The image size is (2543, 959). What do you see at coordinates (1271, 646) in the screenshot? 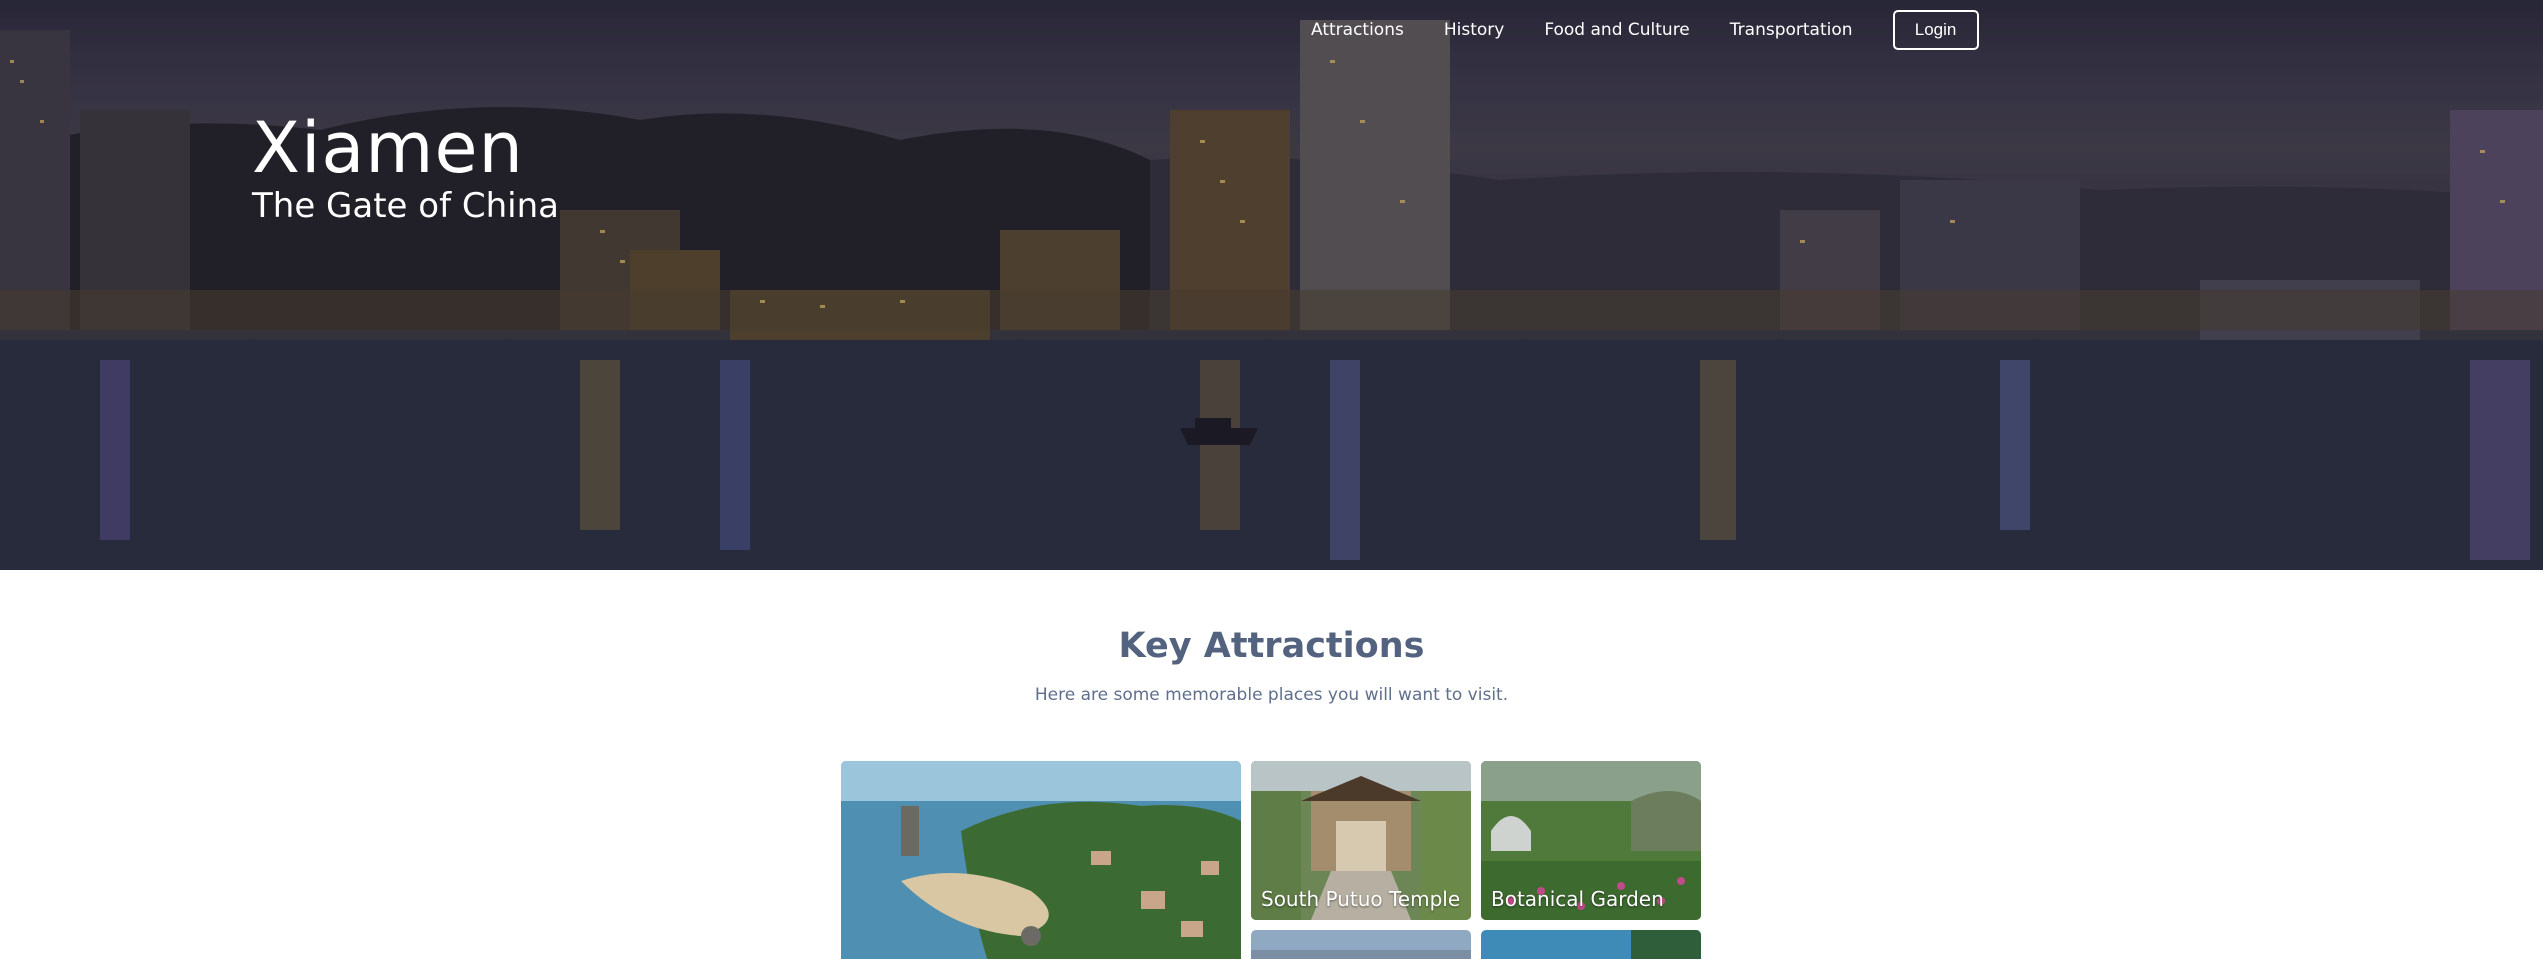
I see `section-title: Key Attractions` at bounding box center [1271, 646].